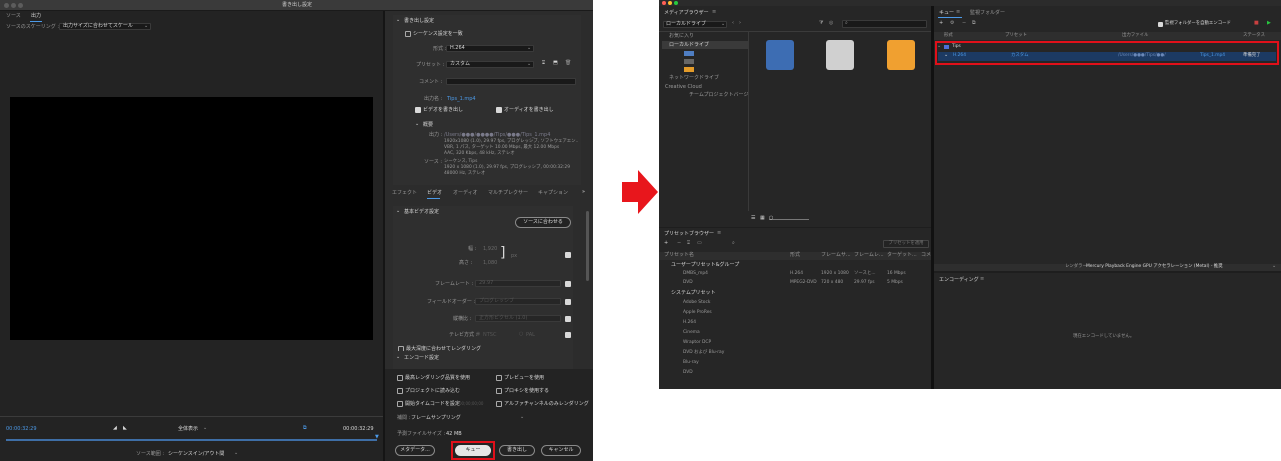 This screenshot has height=461, width=1281. What do you see at coordinates (21, 429) in the screenshot?
I see `current-time: 00:00:32:29` at bounding box center [21, 429].